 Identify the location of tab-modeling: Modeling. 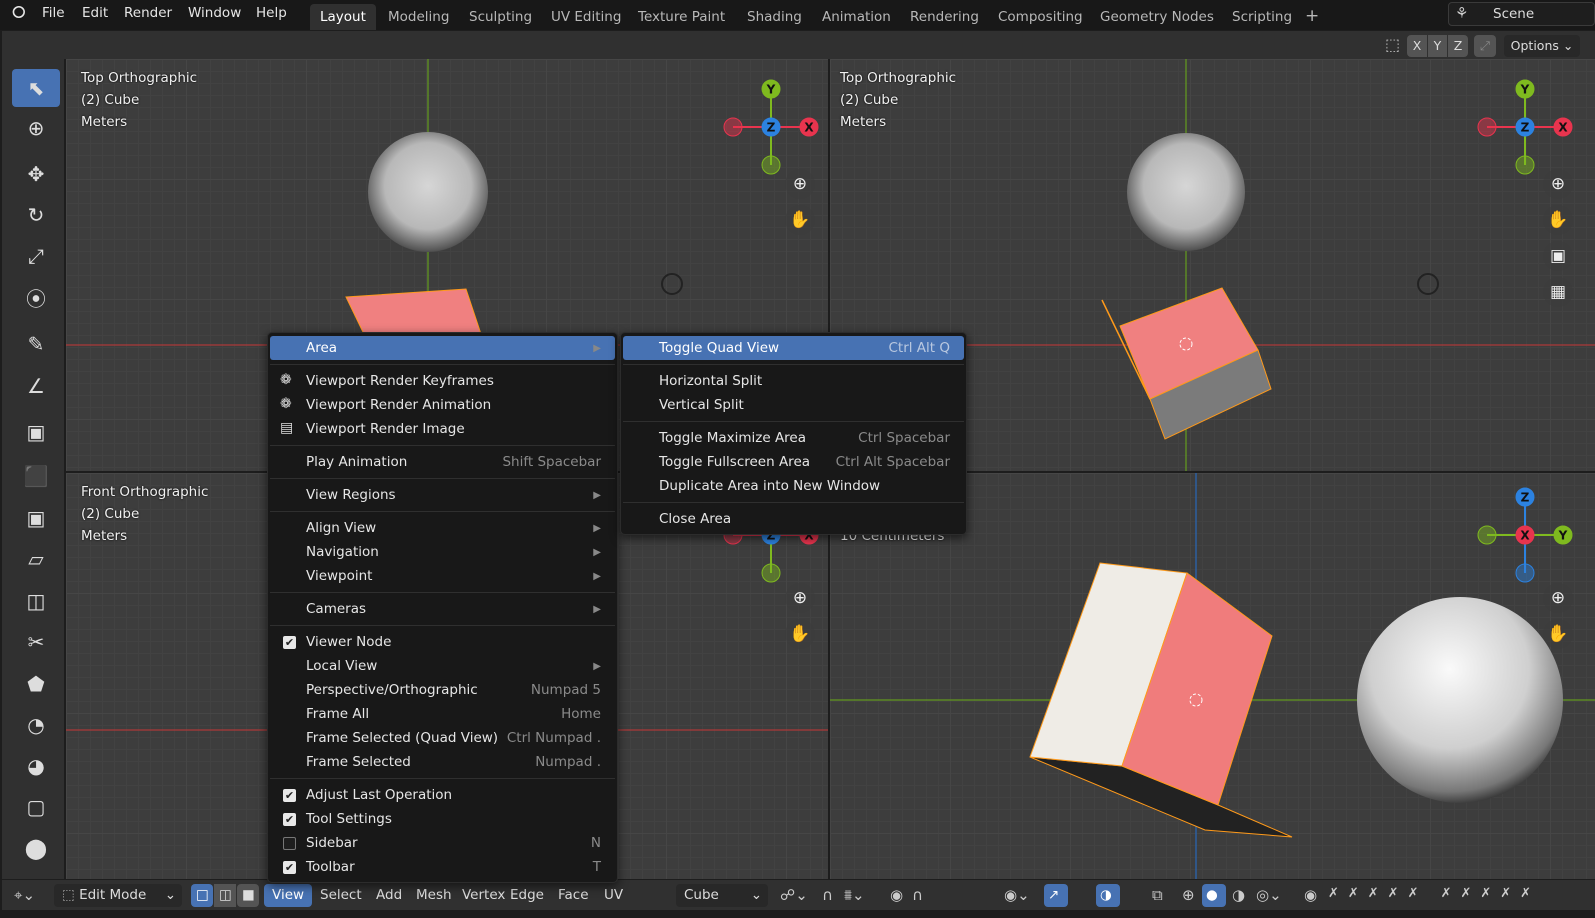
(418, 17).